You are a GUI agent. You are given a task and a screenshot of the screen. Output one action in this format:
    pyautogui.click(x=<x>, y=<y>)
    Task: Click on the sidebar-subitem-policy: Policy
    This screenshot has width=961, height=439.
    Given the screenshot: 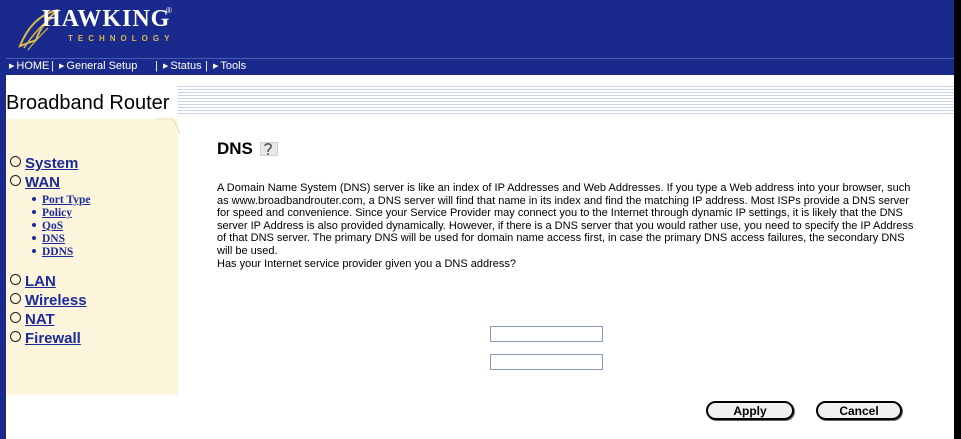 What is the action you would take?
    pyautogui.click(x=52, y=213)
    